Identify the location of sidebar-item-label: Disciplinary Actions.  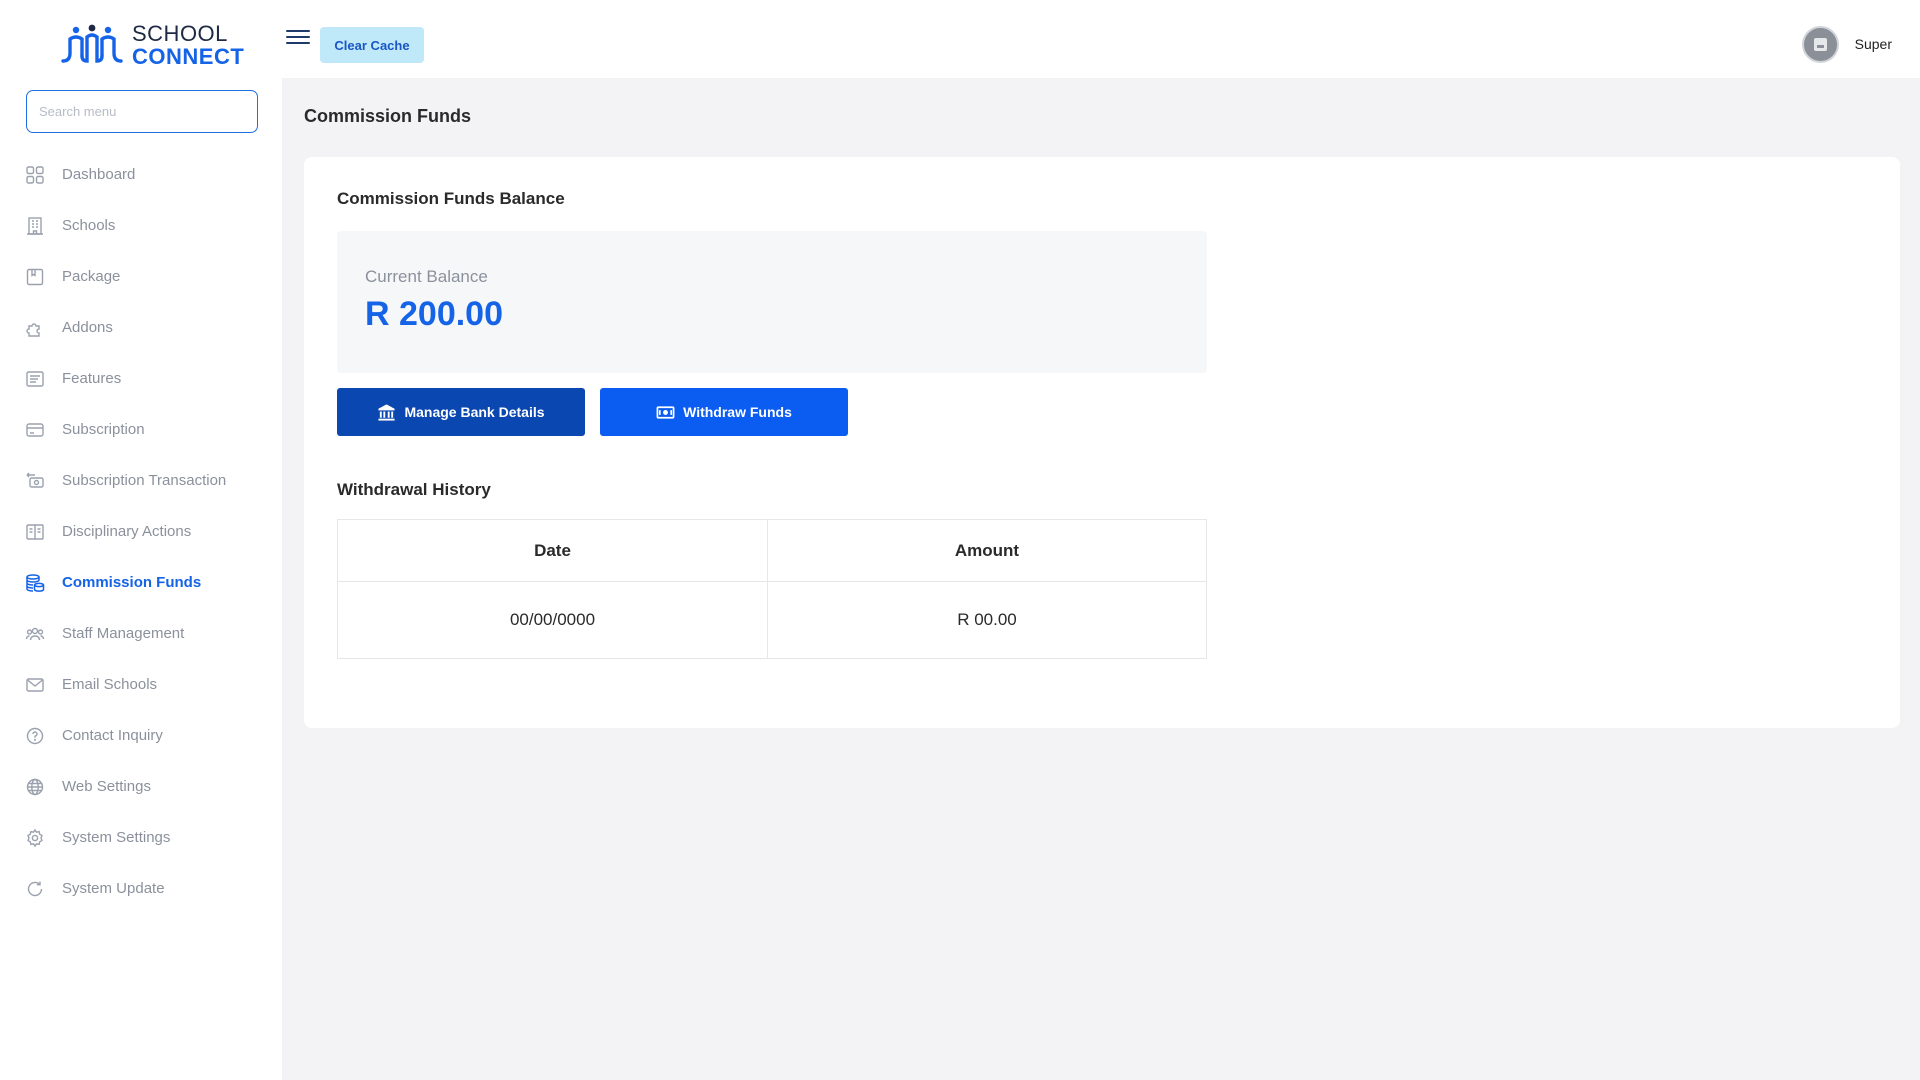
(127, 531).